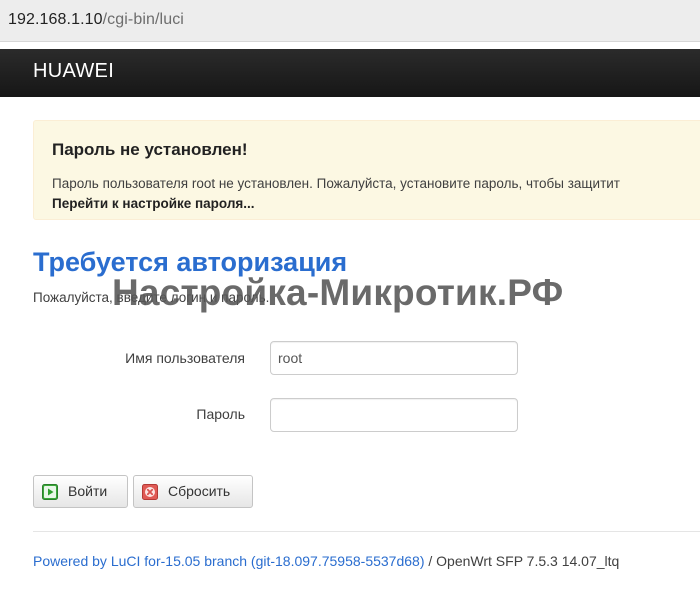 Image resolution: width=700 pixels, height=596 pixels. Describe the element at coordinates (143, 19) in the screenshot. I see `url-path: /cgi-bin/luci` at that location.